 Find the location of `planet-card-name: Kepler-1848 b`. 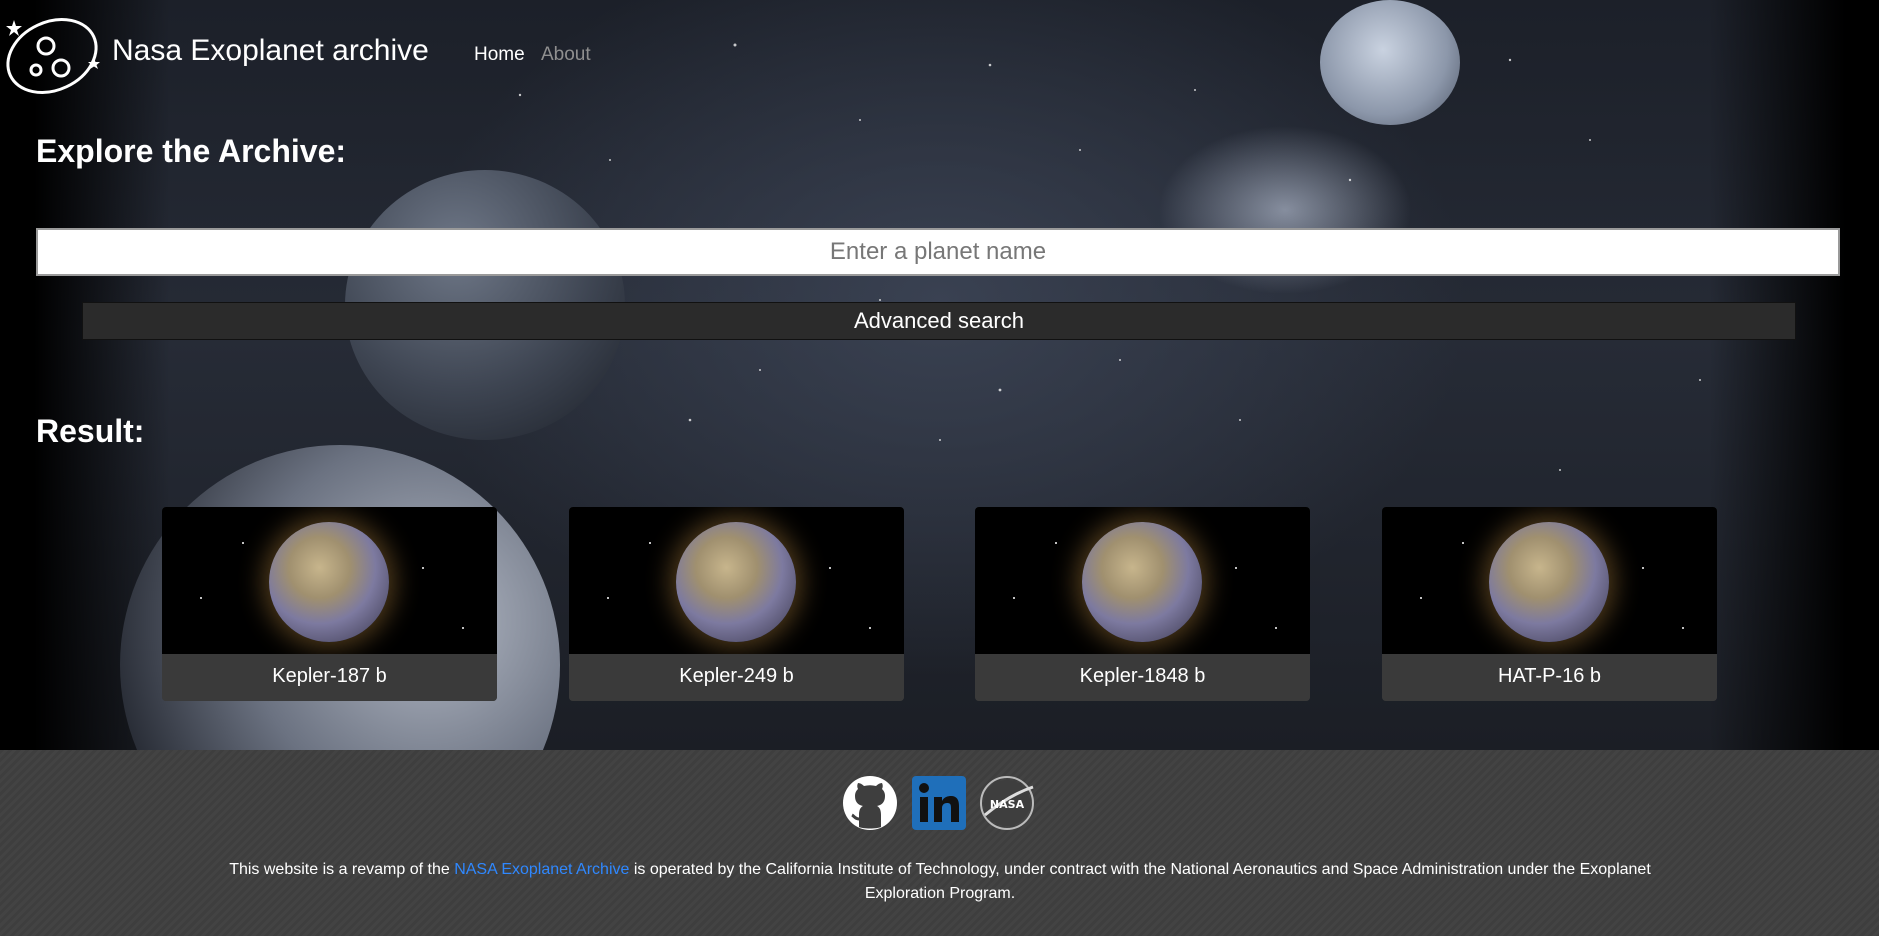

planet-card-name: Kepler-1848 b is located at coordinates (1142, 677).